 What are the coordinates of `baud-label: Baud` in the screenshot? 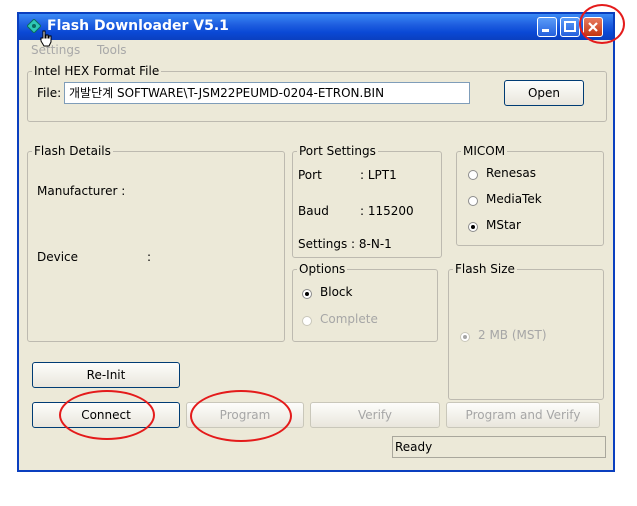 It's located at (313, 211).